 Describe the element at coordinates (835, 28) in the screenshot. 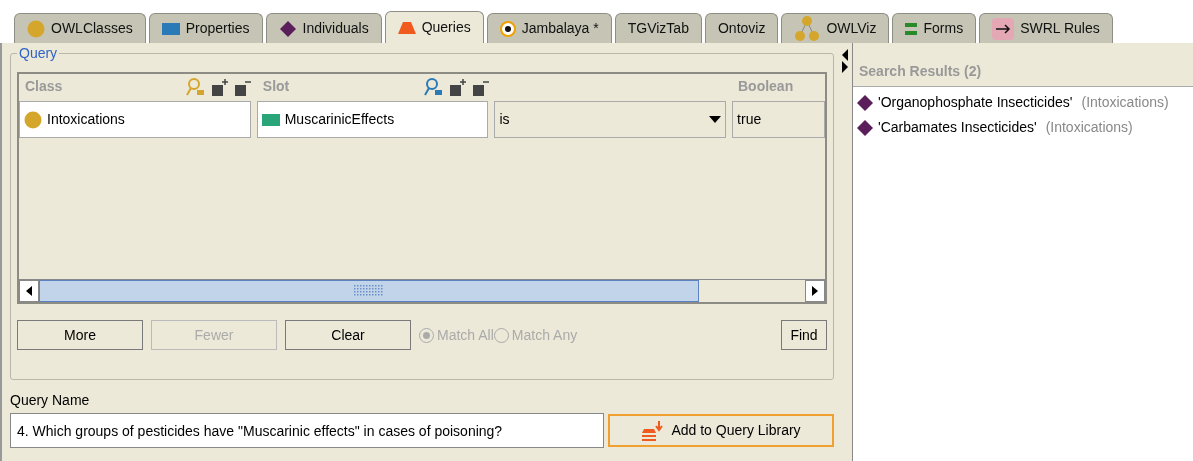

I see `tab: OWLViz` at that location.